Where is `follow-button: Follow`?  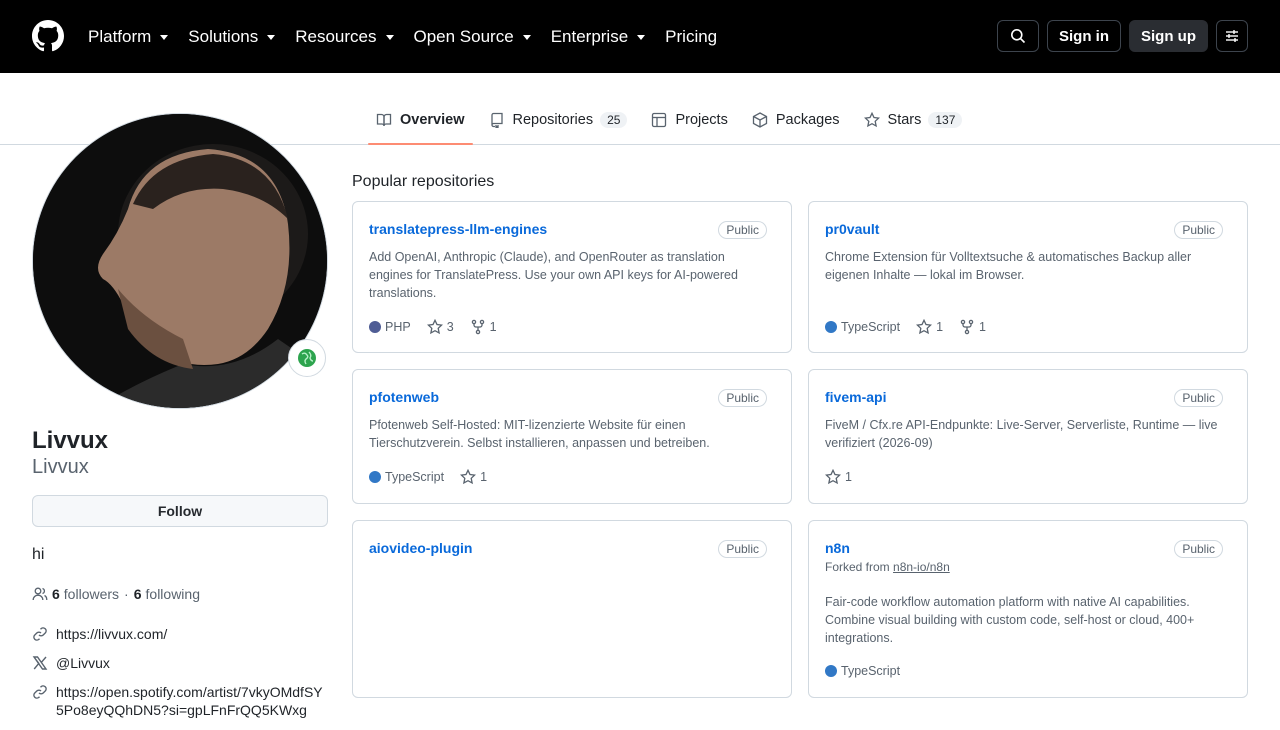 follow-button: Follow is located at coordinates (180, 511).